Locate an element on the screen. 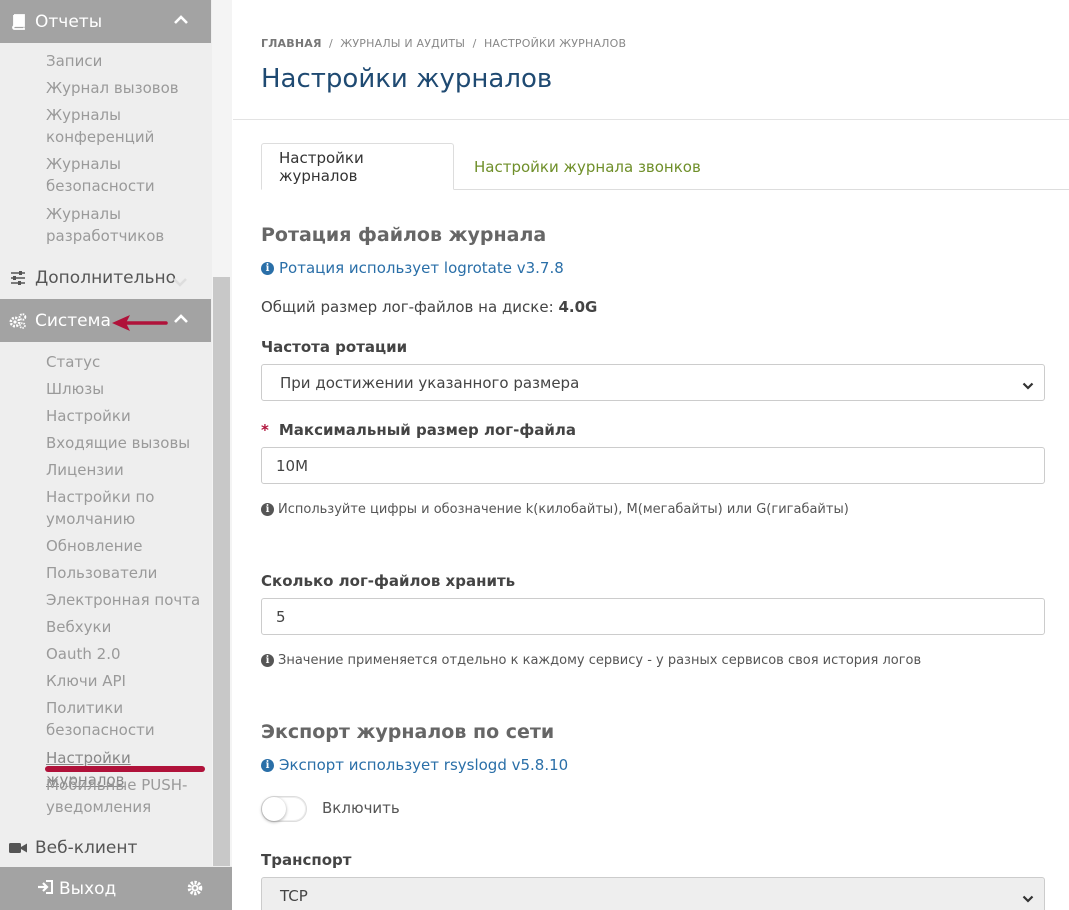 This screenshot has height=910, width=1069. export-info-link: i Экспорт использует rsyslogd v5.8.10 is located at coordinates (414, 765).